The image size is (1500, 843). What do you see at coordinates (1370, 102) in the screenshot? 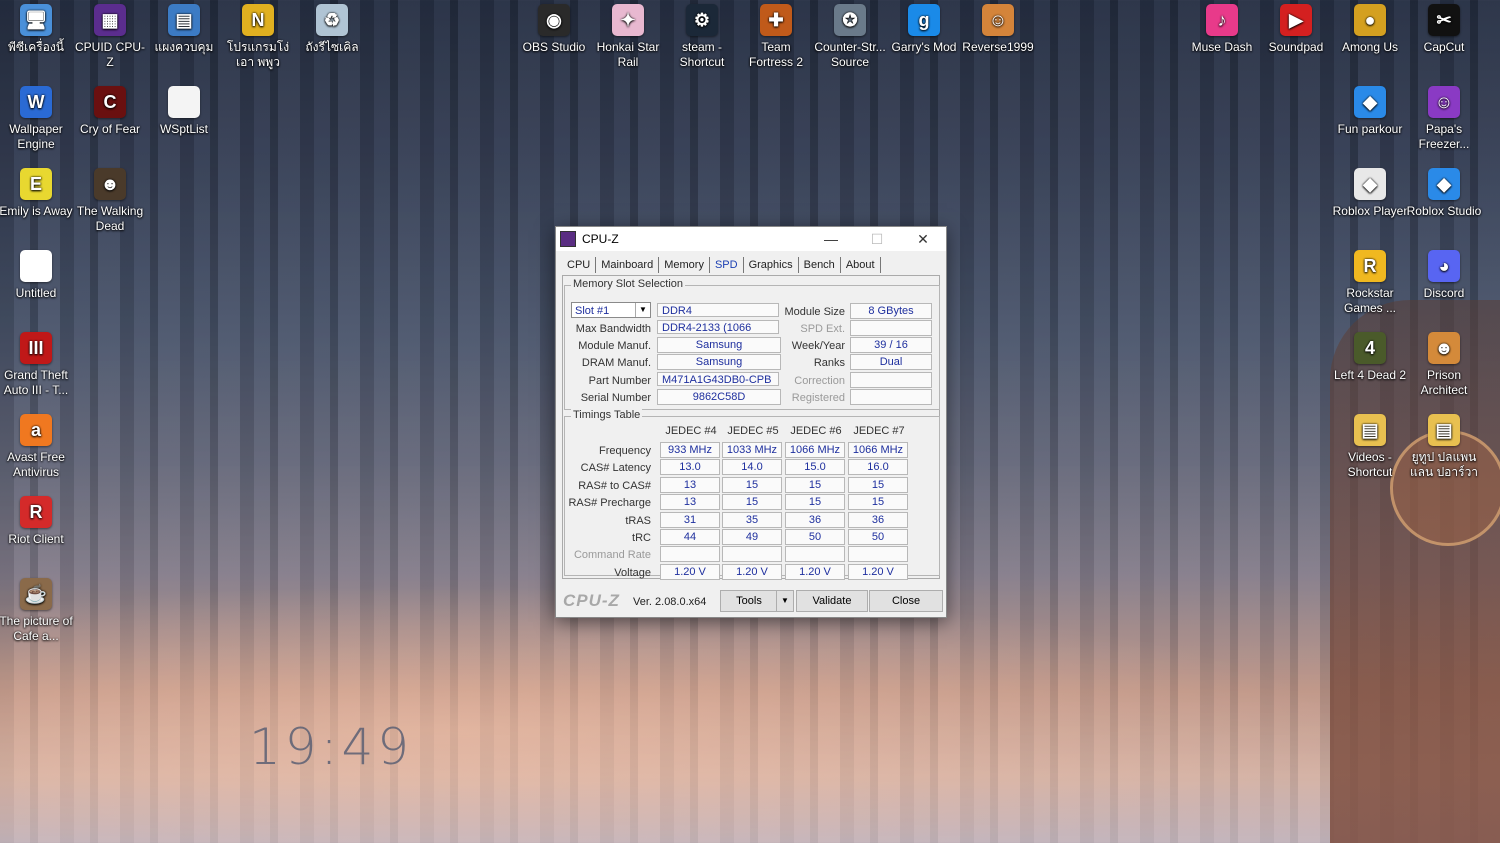
I see `roblox-fun-parkour-icon: ◆` at bounding box center [1370, 102].